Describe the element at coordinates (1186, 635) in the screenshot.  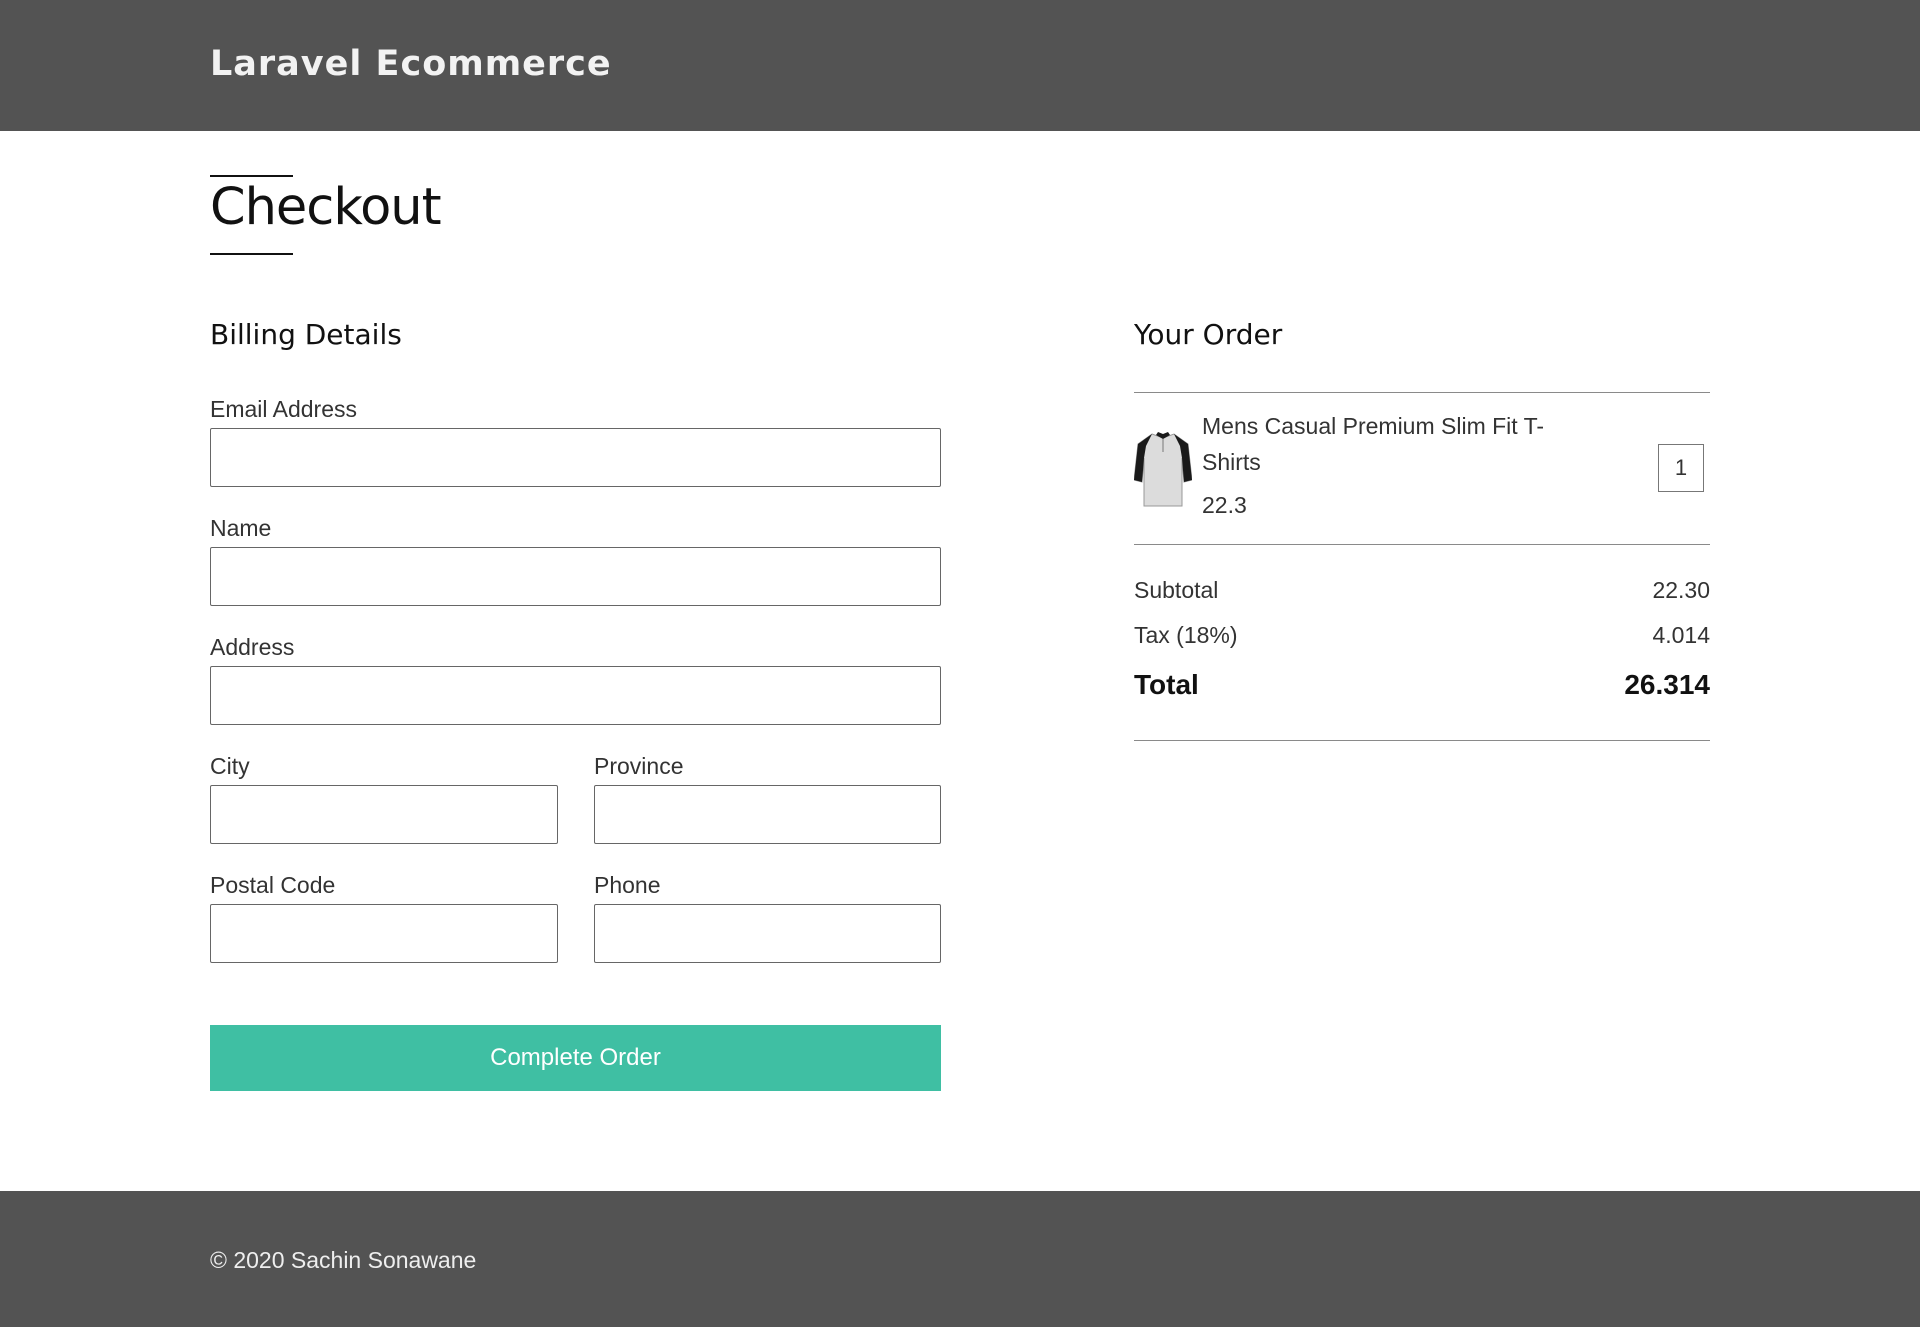
I see `tax-label: Tax (18%)` at that location.